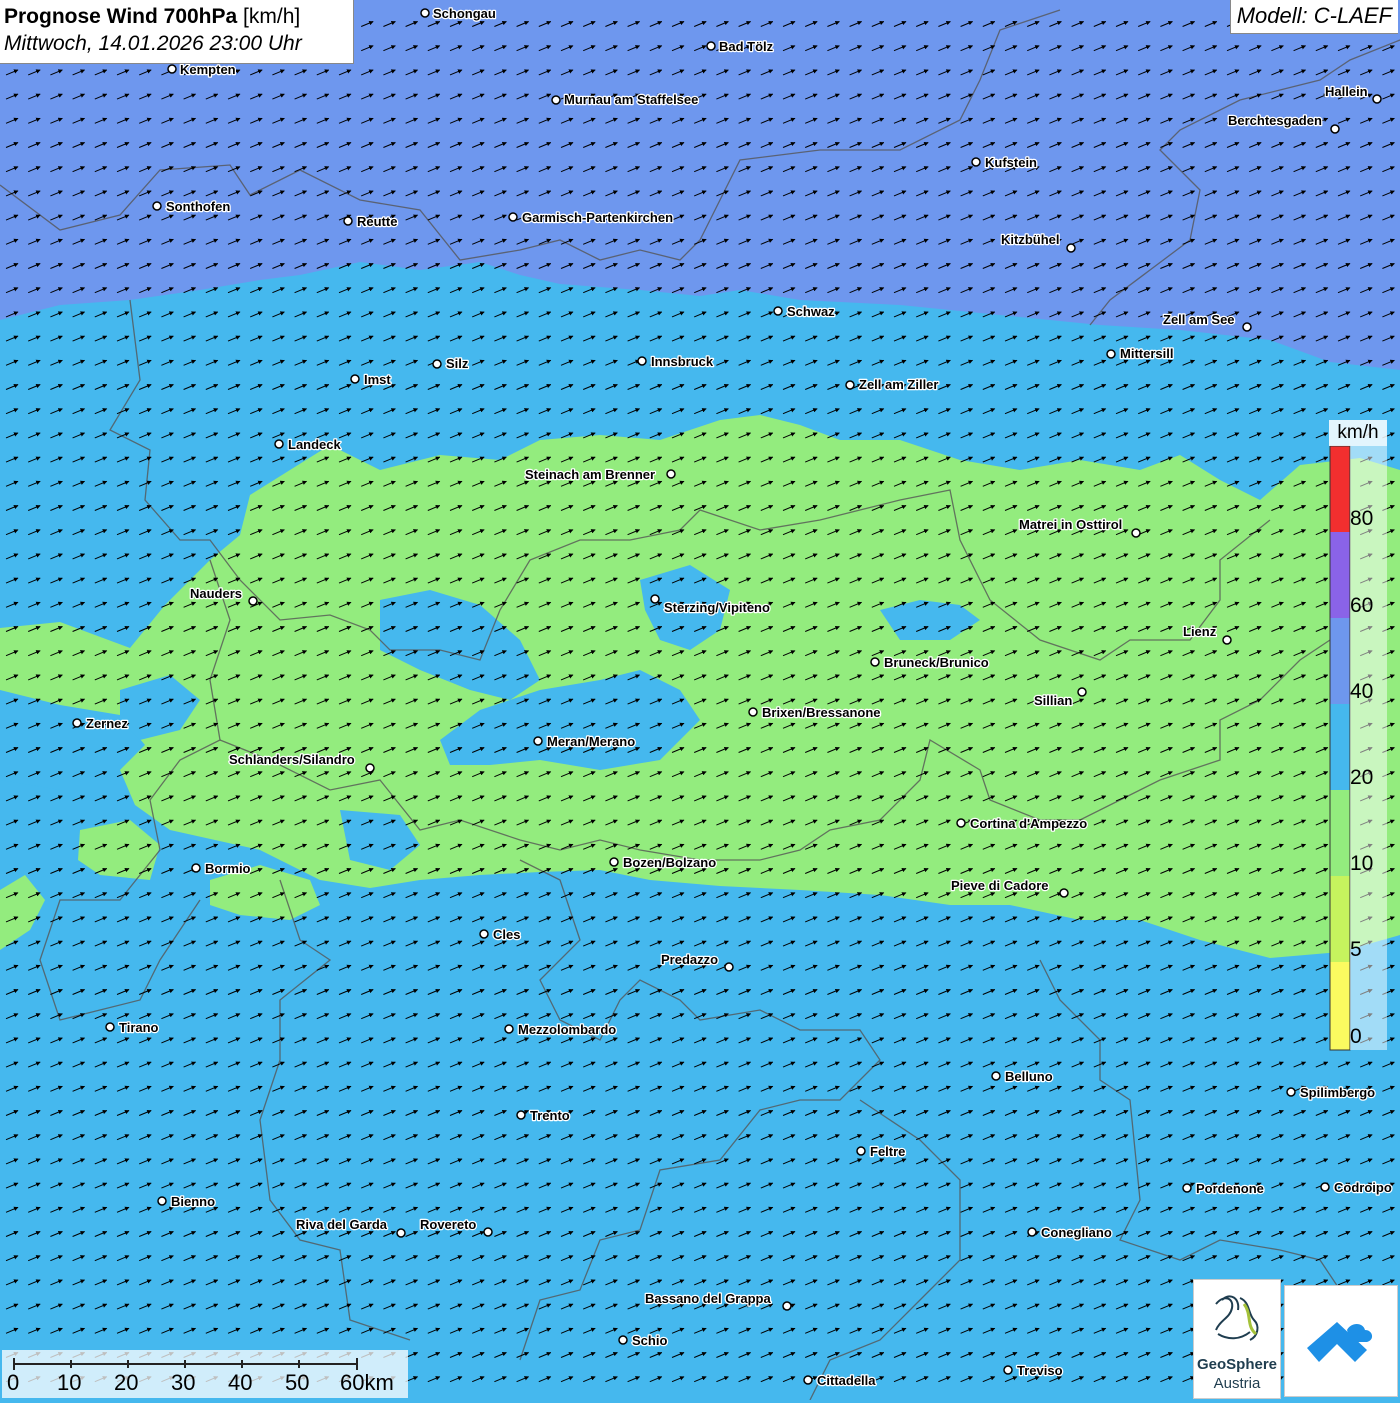  Describe the element at coordinates (1070, 524) in the screenshot. I see `svg-text: Matrei in Osttirol` at that location.